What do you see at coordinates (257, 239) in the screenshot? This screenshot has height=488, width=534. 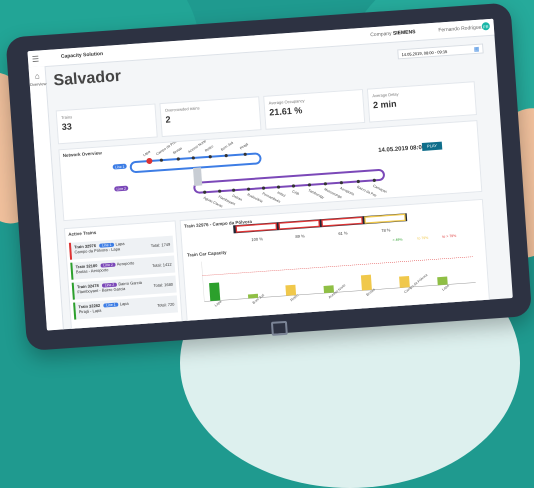 I see `car-capacity-label: 100 %` at bounding box center [257, 239].